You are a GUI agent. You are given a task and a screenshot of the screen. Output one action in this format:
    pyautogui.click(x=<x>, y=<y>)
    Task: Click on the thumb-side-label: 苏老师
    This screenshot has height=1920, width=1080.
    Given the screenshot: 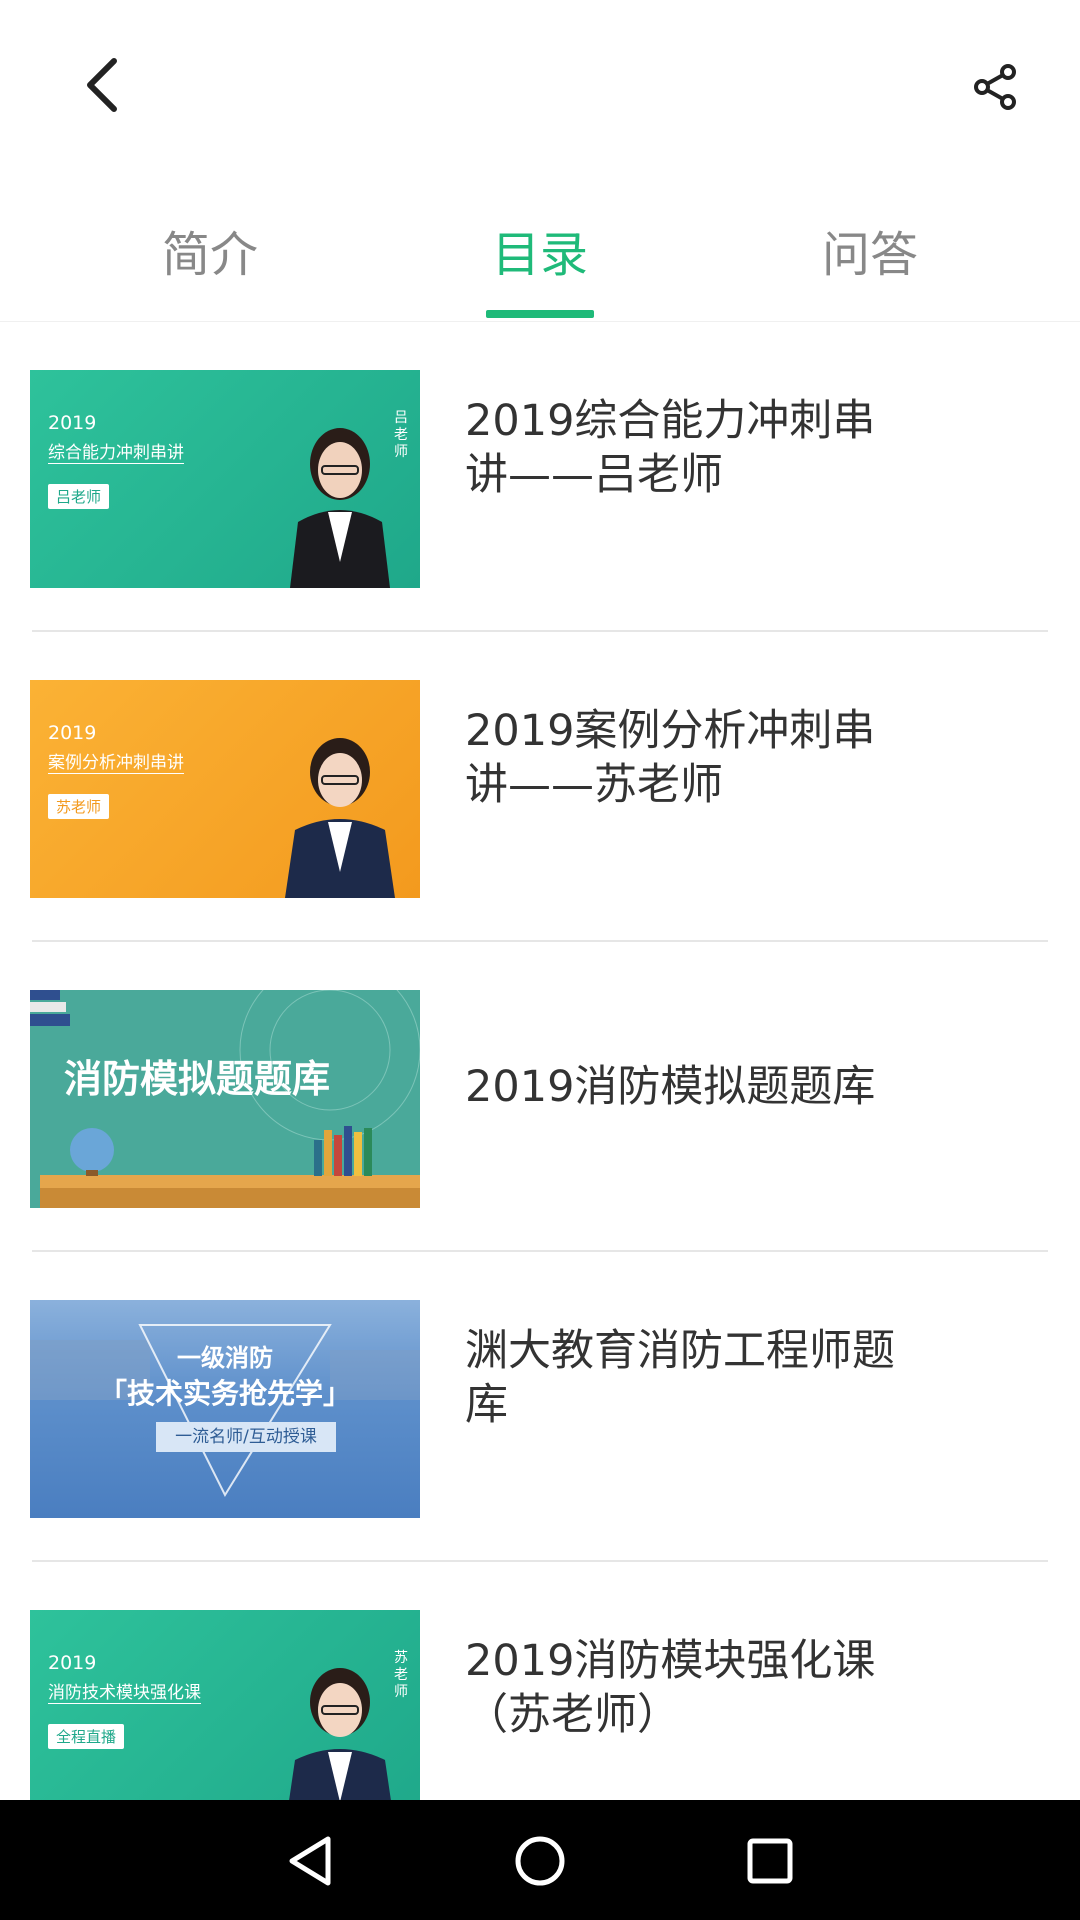 What is the action you would take?
    pyautogui.click(x=401, y=1675)
    